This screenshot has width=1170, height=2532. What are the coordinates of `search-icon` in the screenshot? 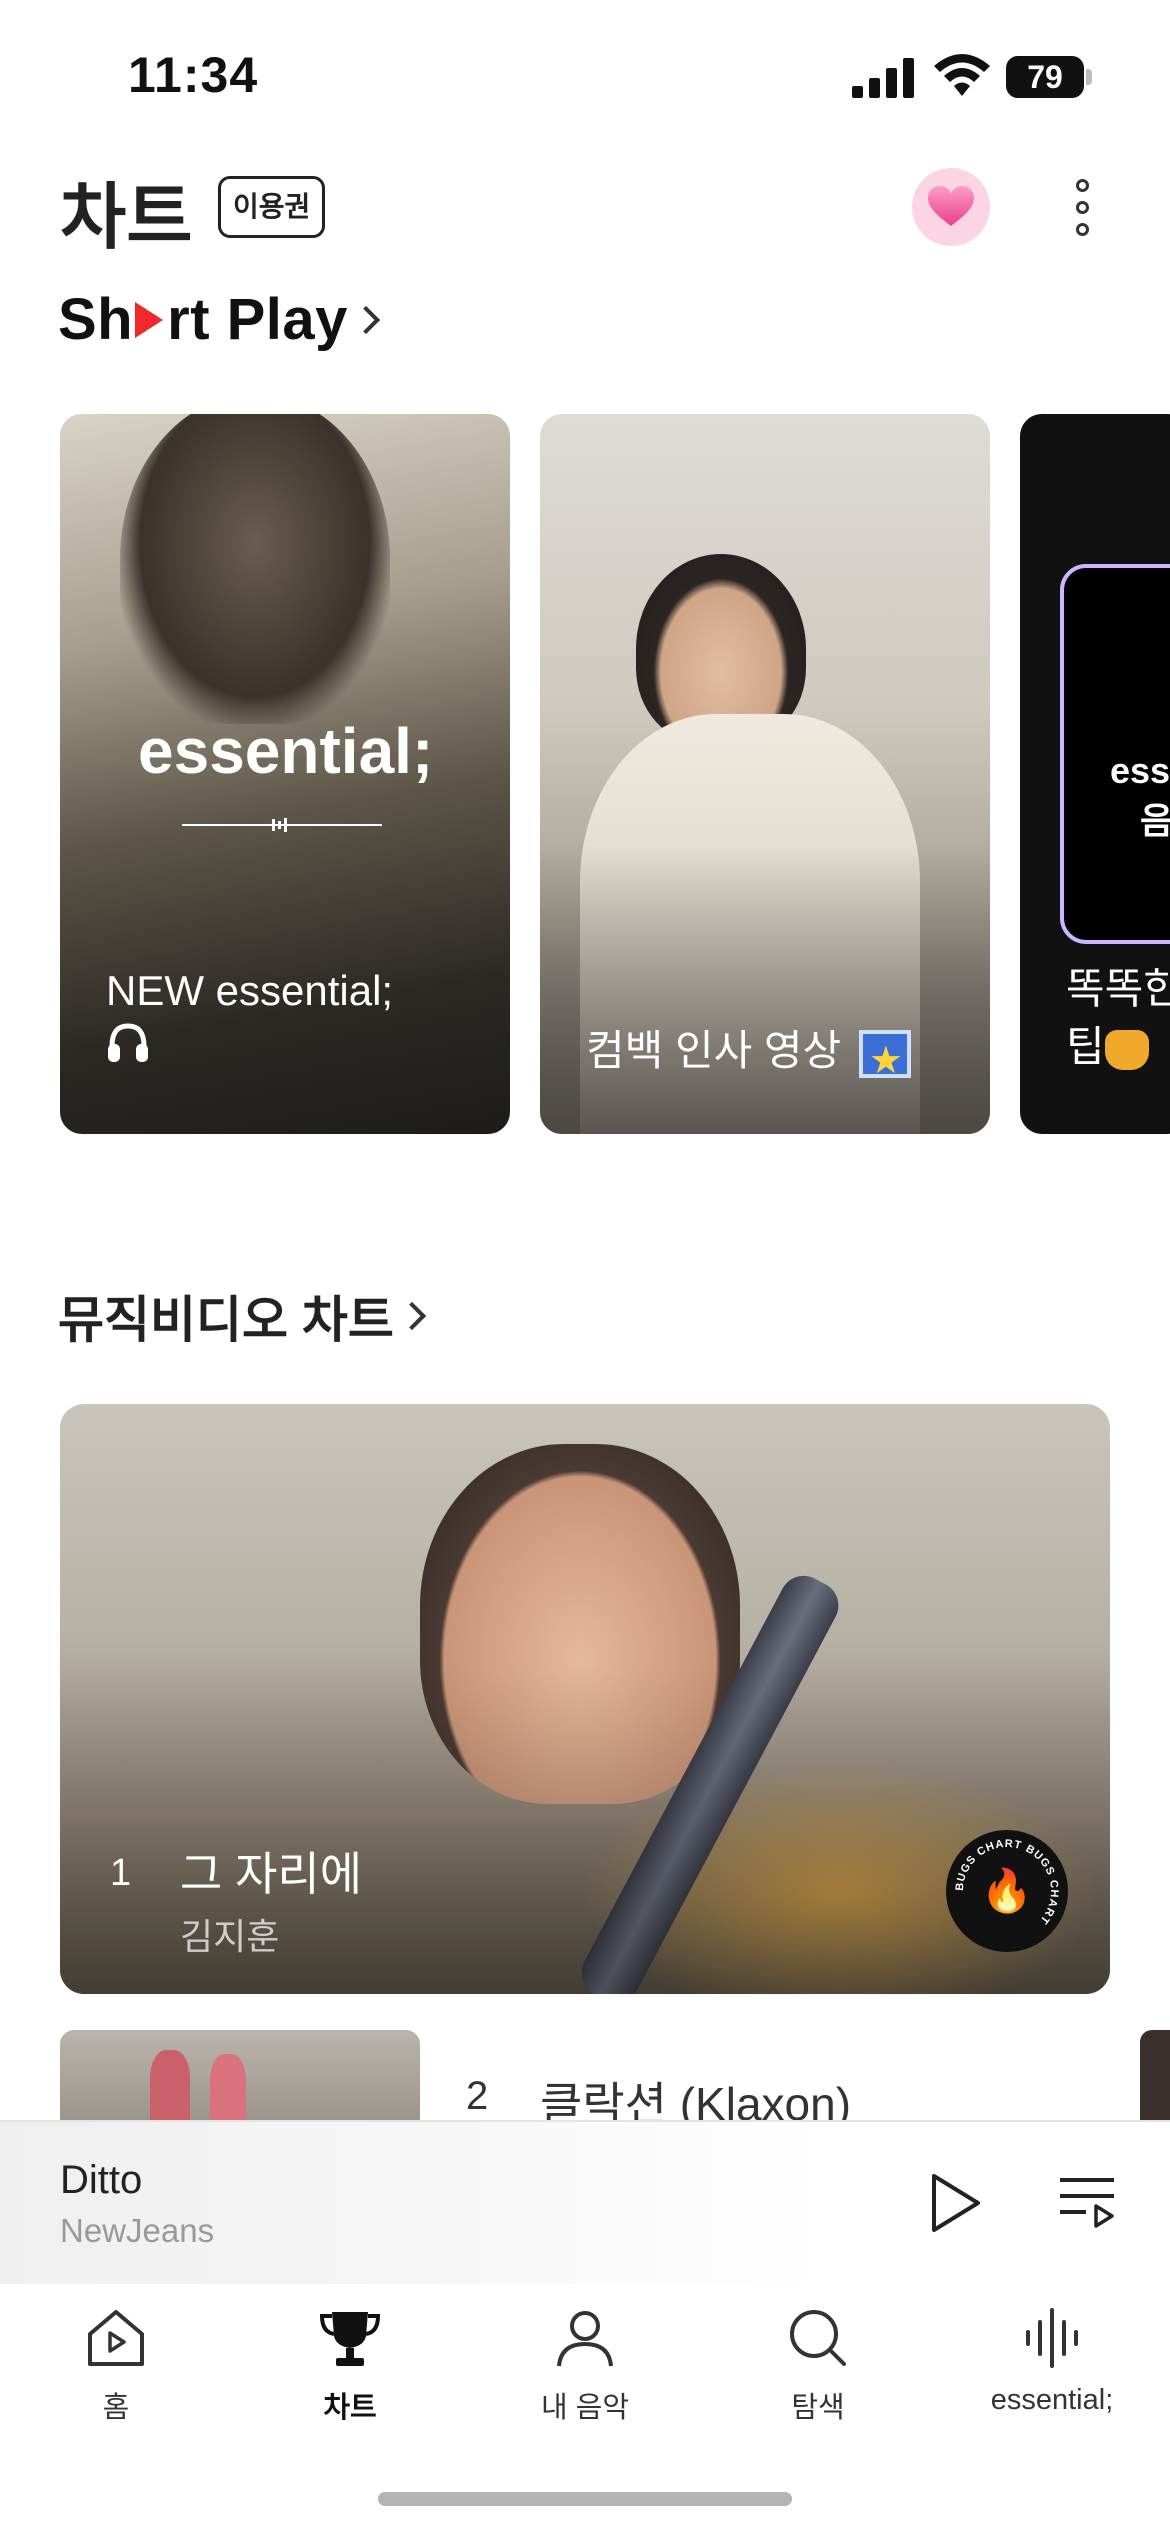 It's located at (818, 2338).